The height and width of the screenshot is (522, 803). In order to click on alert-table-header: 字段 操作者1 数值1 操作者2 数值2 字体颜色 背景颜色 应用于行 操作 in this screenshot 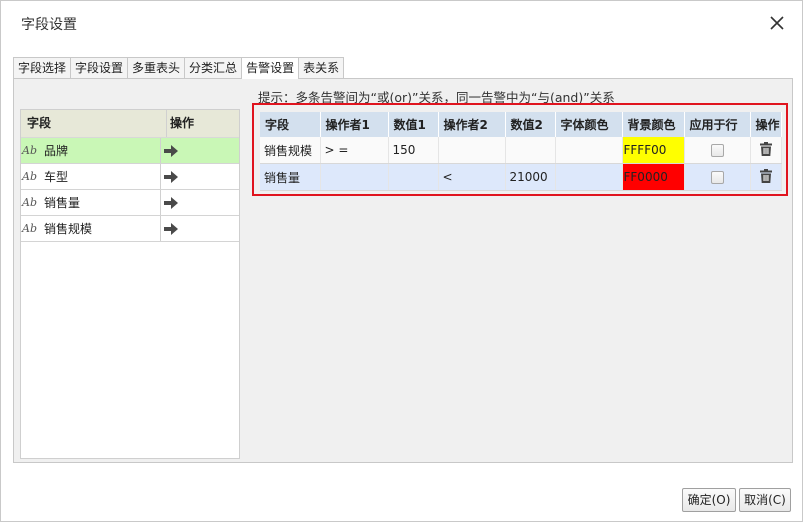, I will do `click(521, 124)`.